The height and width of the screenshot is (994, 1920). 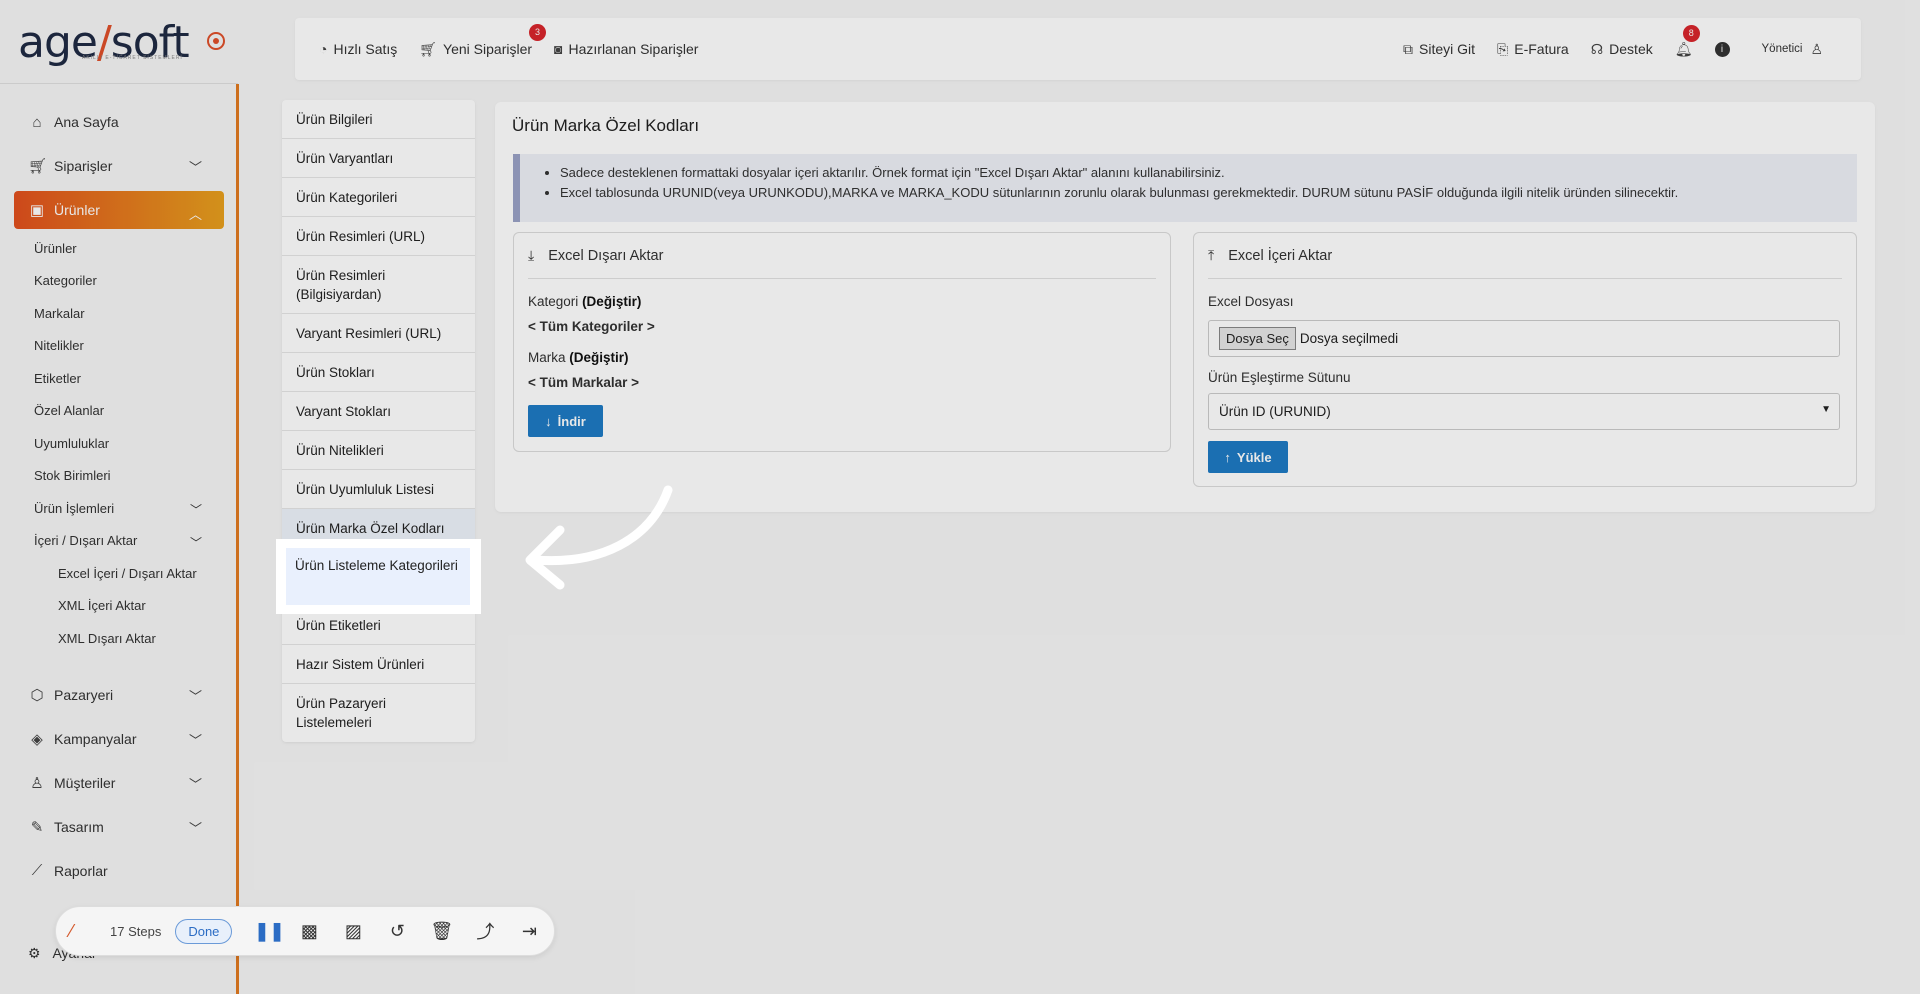 I want to click on sidebar-item-home: ⌂ Ana Sayfa, so click(x=119, y=122).